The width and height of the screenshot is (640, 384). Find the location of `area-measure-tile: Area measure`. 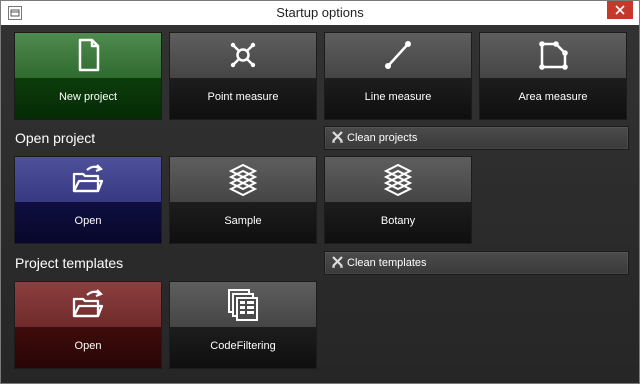

area-measure-tile: Area measure is located at coordinates (553, 76).